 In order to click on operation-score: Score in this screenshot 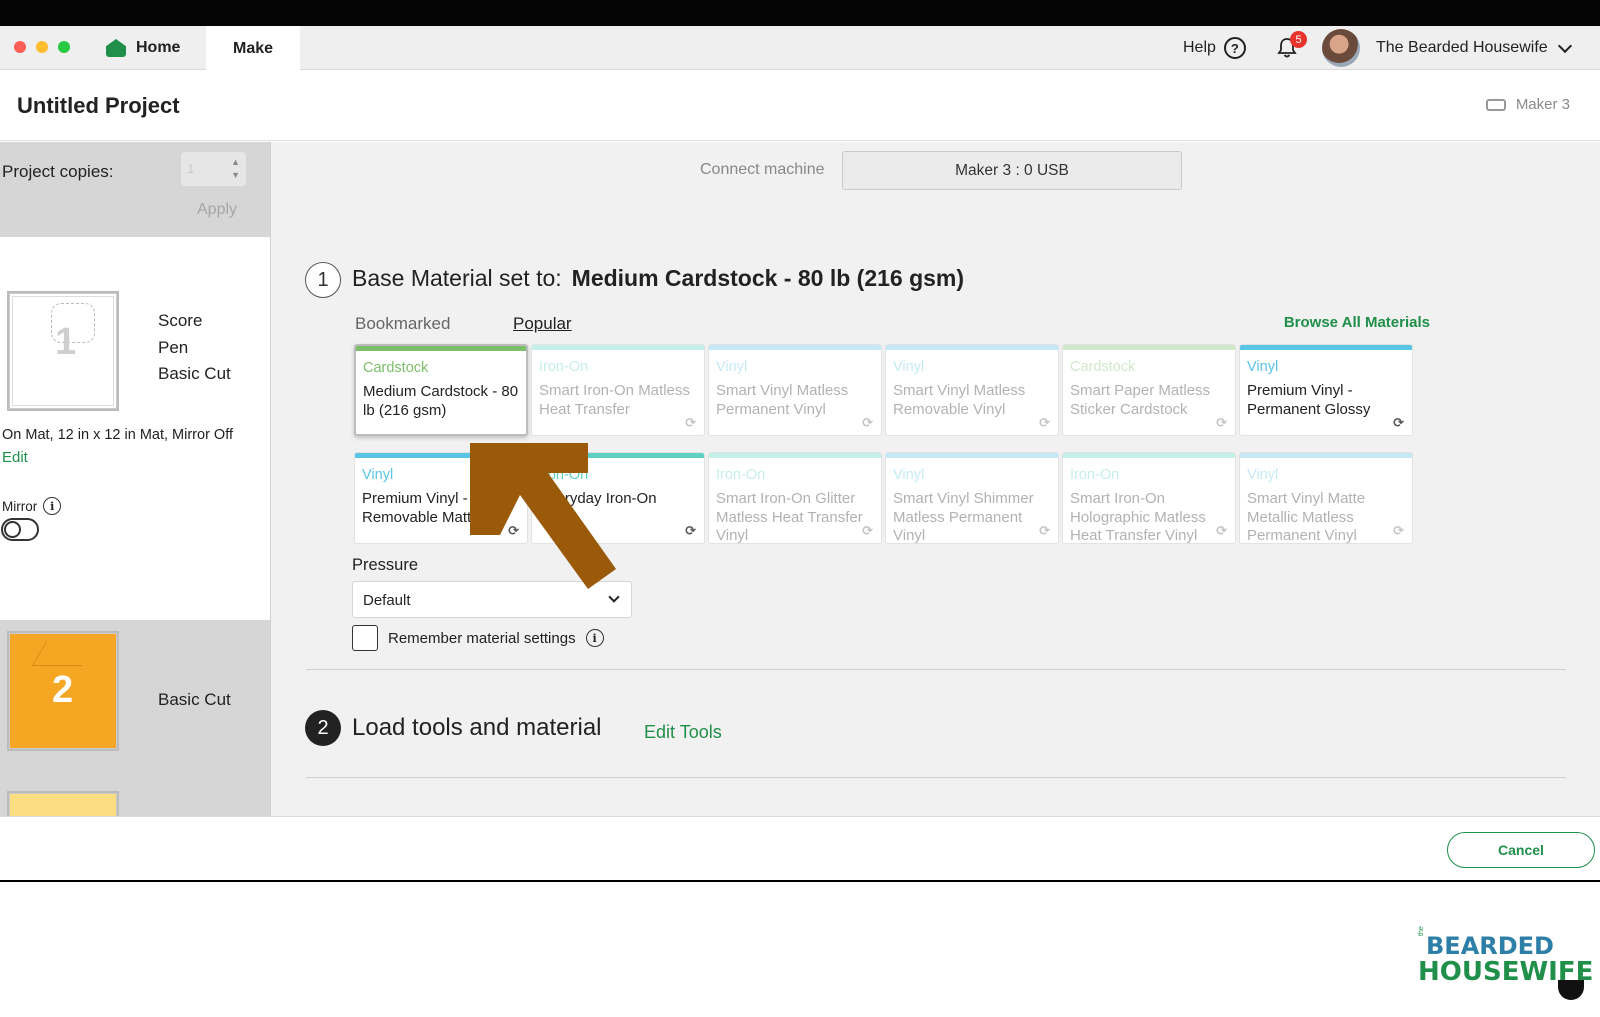, I will do `click(180, 320)`.